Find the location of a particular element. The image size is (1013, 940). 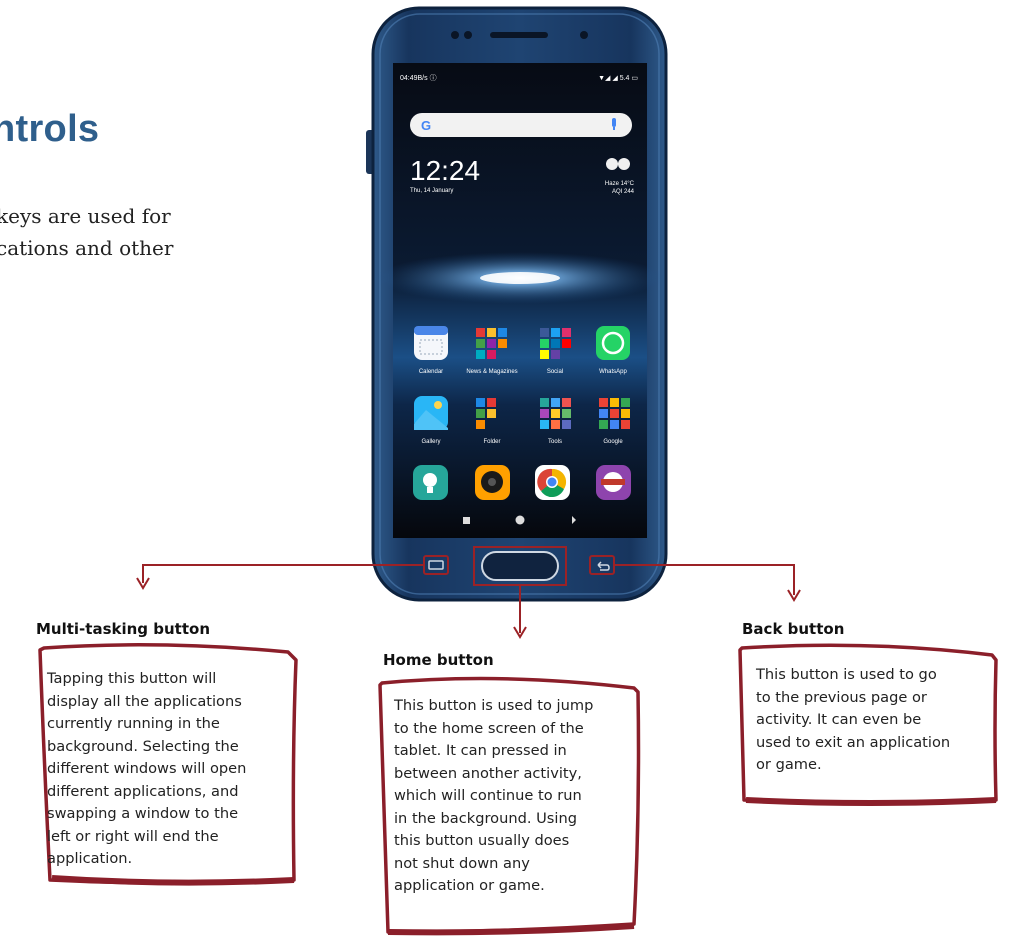

dock-chrome-icon is located at coordinates (552, 482).